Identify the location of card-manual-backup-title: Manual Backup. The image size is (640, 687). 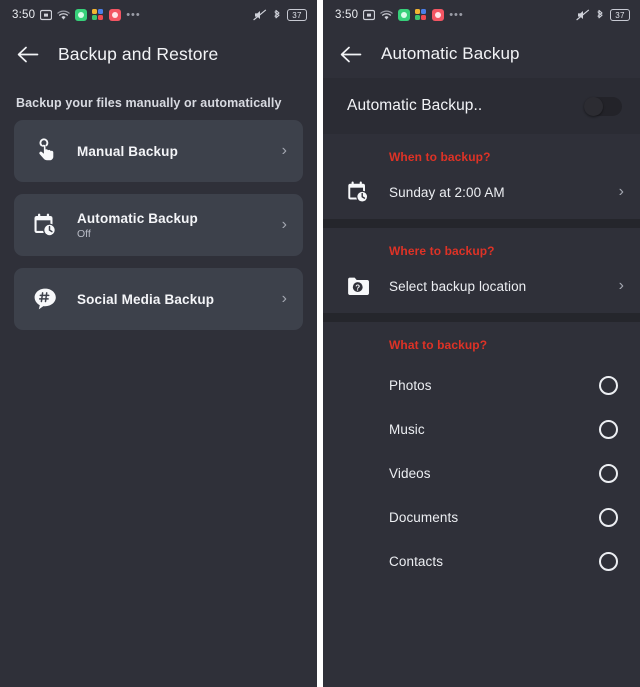
(127, 151).